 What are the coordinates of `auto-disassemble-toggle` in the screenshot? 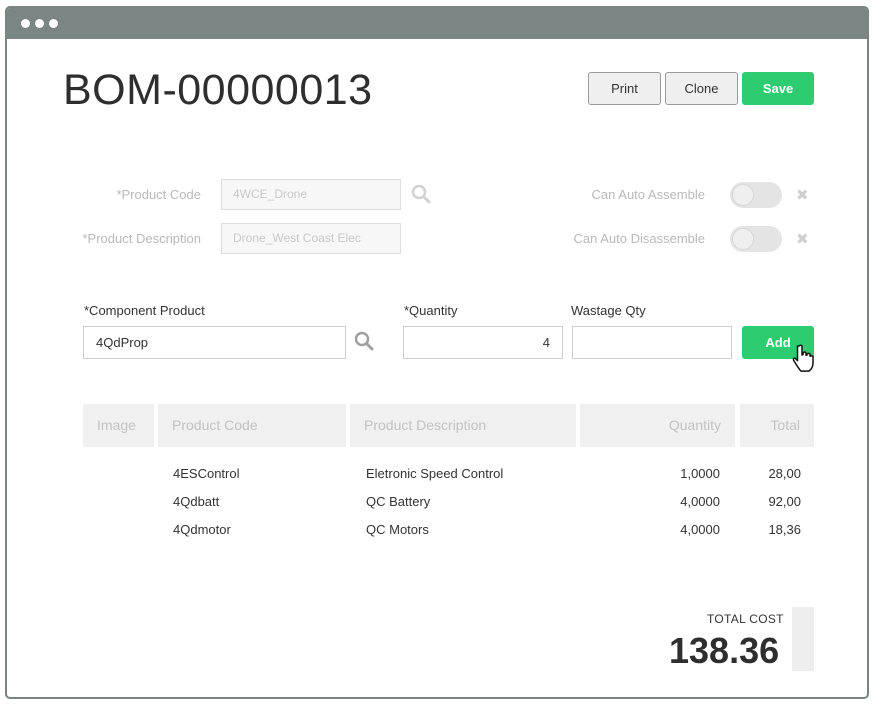 It's located at (756, 239).